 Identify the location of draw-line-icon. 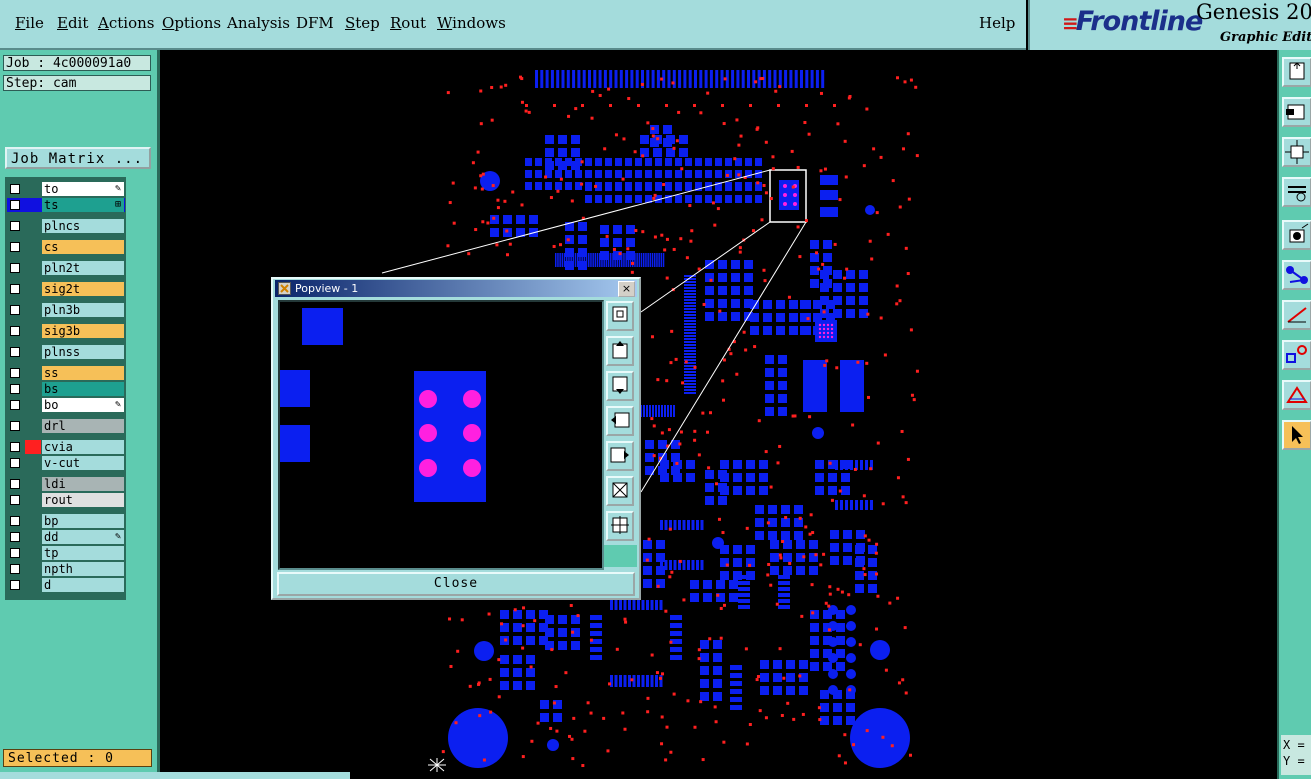
(1296, 315).